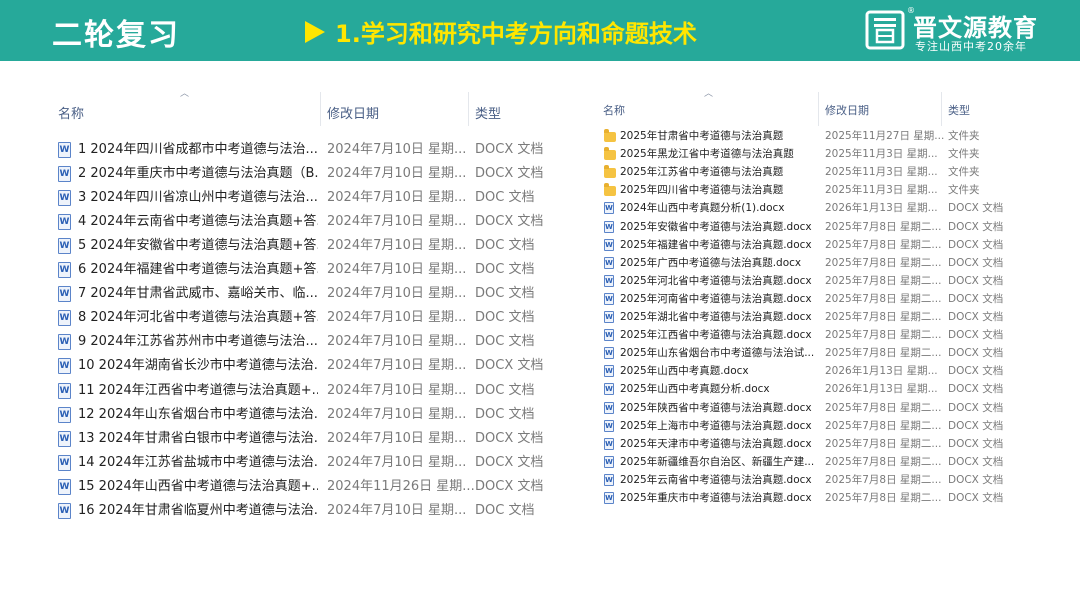 This screenshot has width=1080, height=601. I want to click on file-type: 文件夹, so click(964, 172).